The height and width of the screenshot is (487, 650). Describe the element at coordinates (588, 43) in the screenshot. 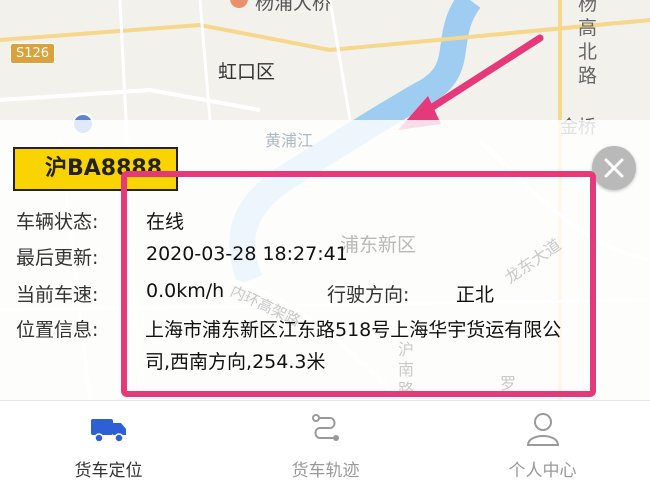

I see `map-label-yanggao: 杨高北路` at that location.